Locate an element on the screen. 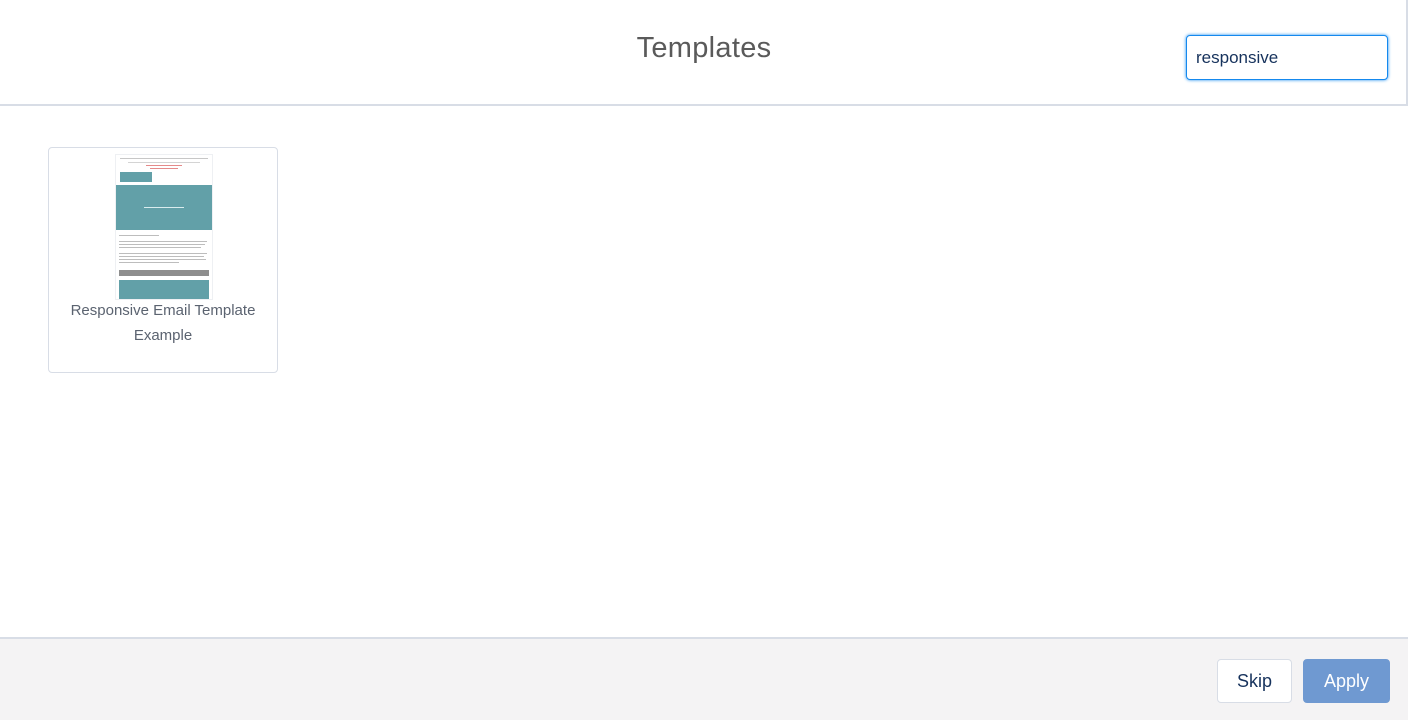 The width and height of the screenshot is (1410, 720). template-card: Responsive Email Template Example is located at coordinates (163, 260).